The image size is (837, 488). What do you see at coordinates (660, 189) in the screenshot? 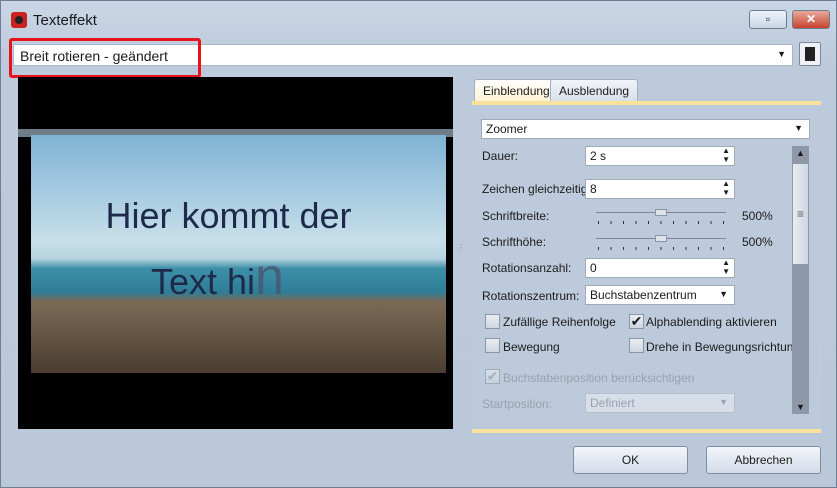
I see `zeichen-spinner: 8 ▲ ▼` at bounding box center [660, 189].